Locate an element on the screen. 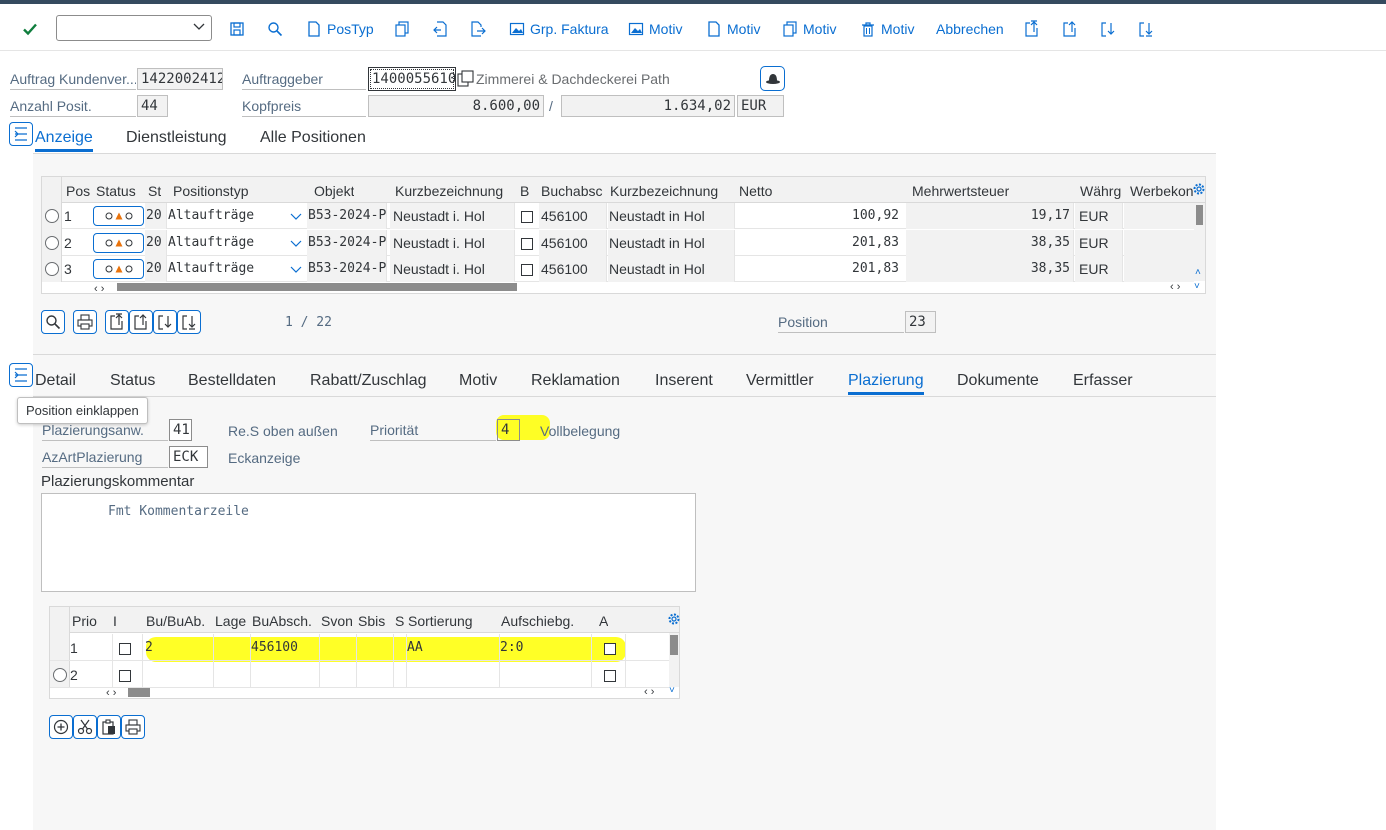  a-checkbox is located at coordinates (610, 677).